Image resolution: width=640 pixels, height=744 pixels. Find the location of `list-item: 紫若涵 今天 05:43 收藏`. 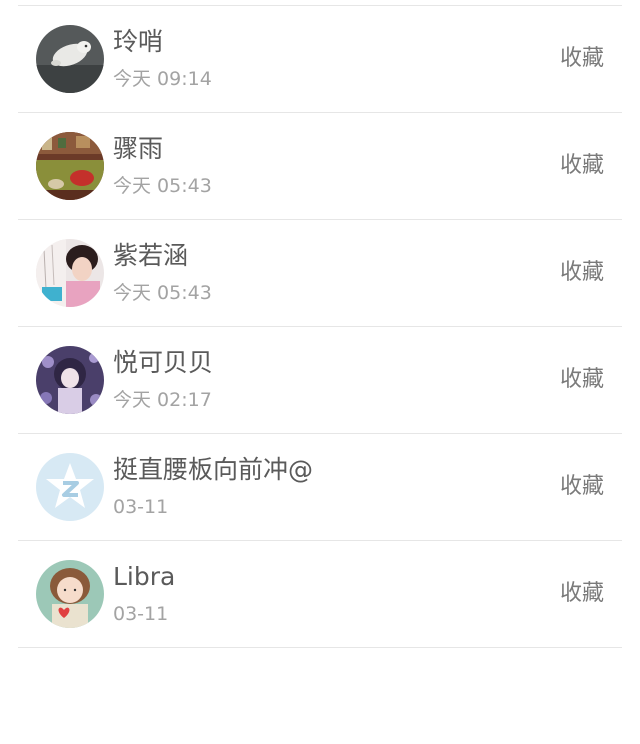

list-item: 紫若涵 今天 05:43 收藏 is located at coordinates (320, 273).